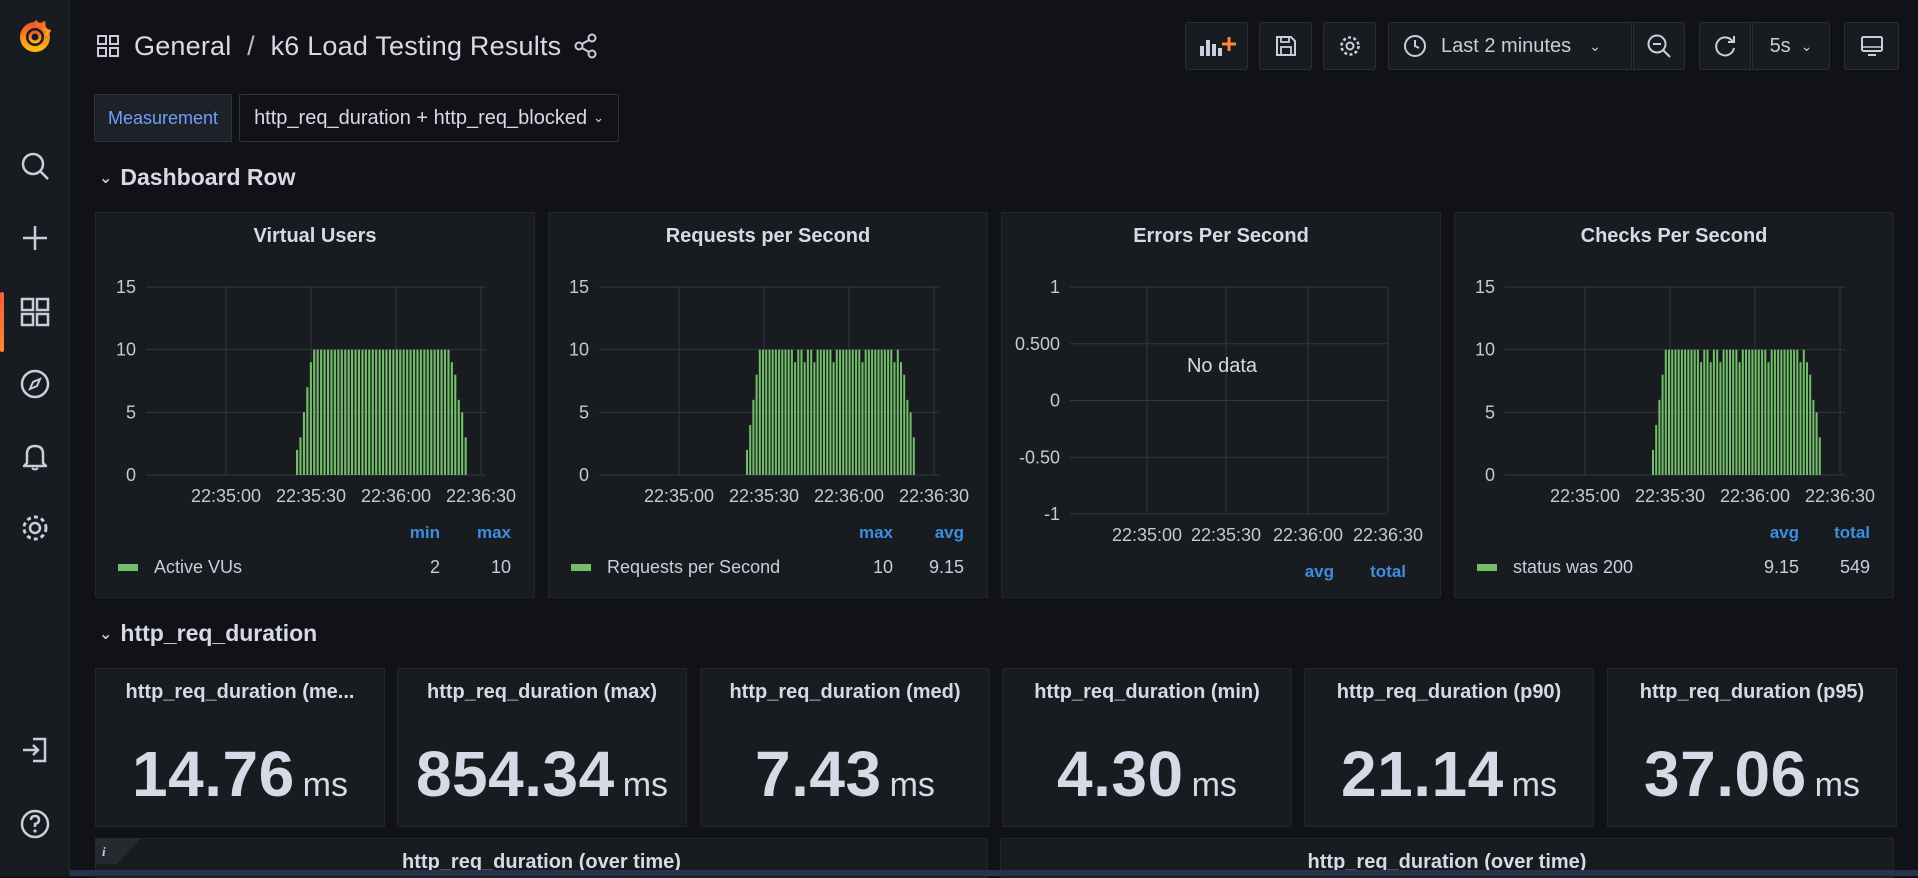 The height and width of the screenshot is (878, 1918). Describe the element at coordinates (416, 46) in the screenshot. I see `dashboard-title: k6 Load Testing Results` at that location.